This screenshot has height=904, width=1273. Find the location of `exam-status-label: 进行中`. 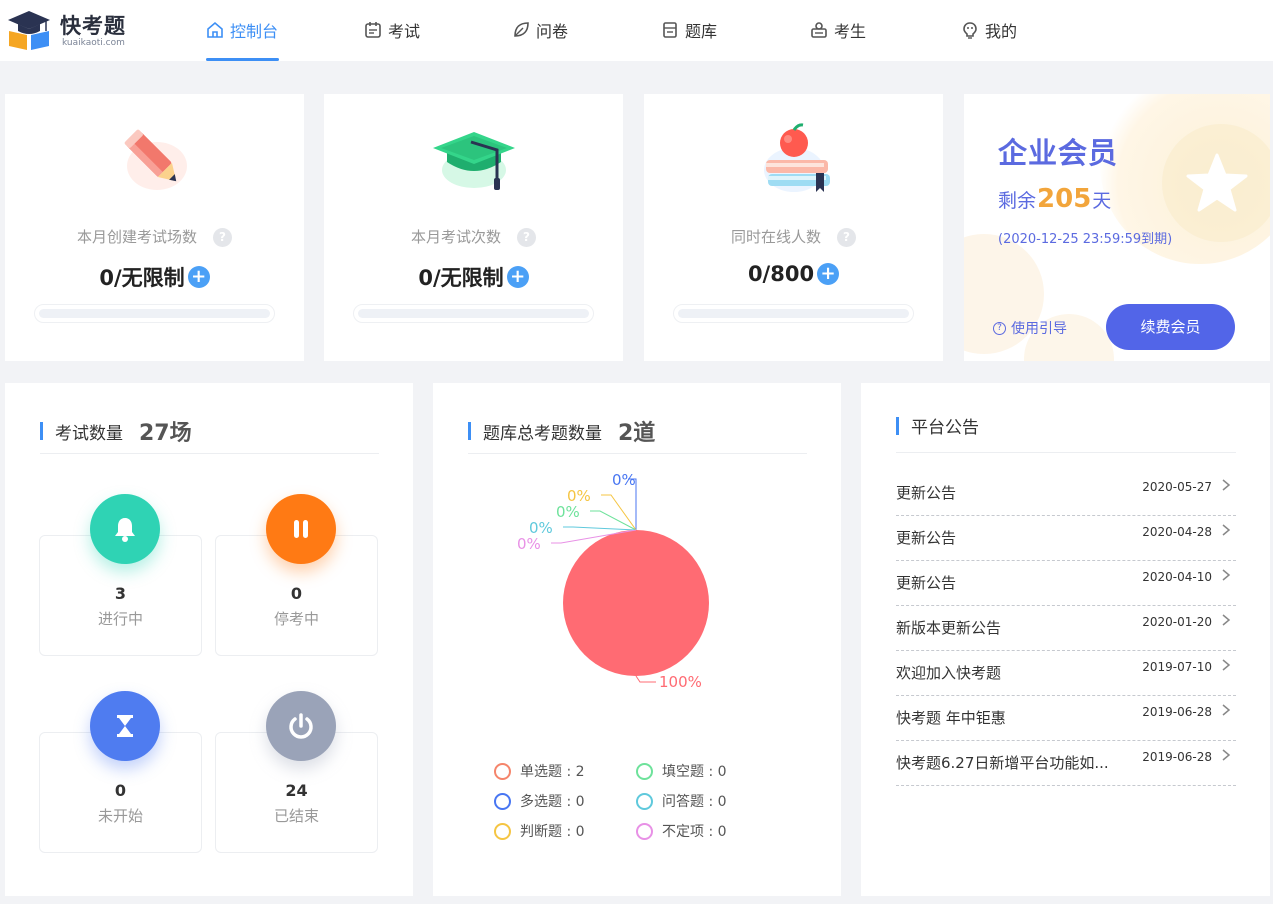

exam-status-label: 进行中 is located at coordinates (120, 619).